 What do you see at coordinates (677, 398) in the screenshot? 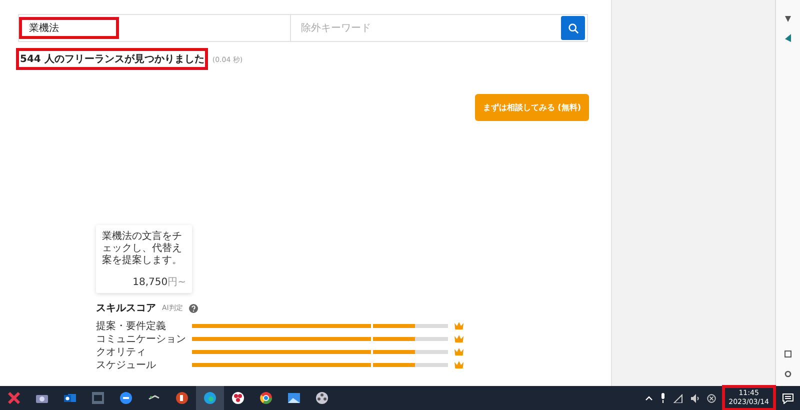
I see `wifi-icon` at bounding box center [677, 398].